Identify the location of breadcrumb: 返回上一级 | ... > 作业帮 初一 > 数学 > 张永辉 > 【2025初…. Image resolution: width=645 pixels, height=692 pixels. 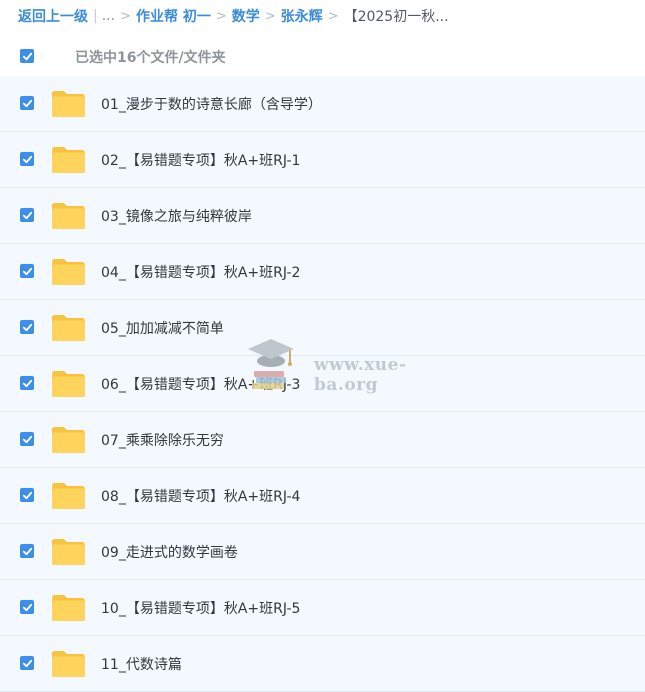
(322, 16).